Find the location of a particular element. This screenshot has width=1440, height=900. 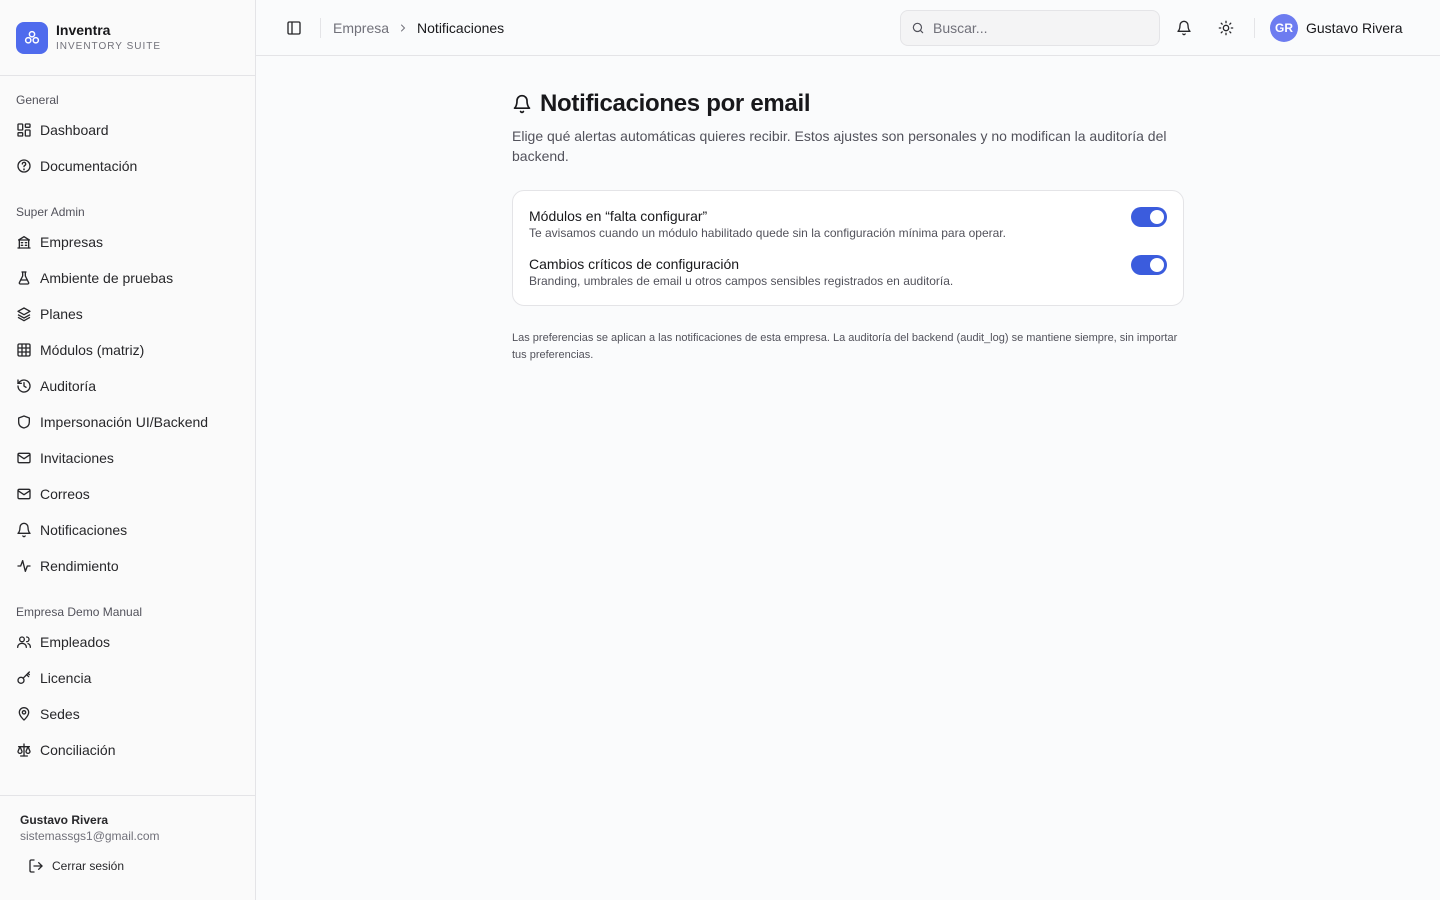

sidebar-item-documentacion: Documentación is located at coordinates (127, 166).